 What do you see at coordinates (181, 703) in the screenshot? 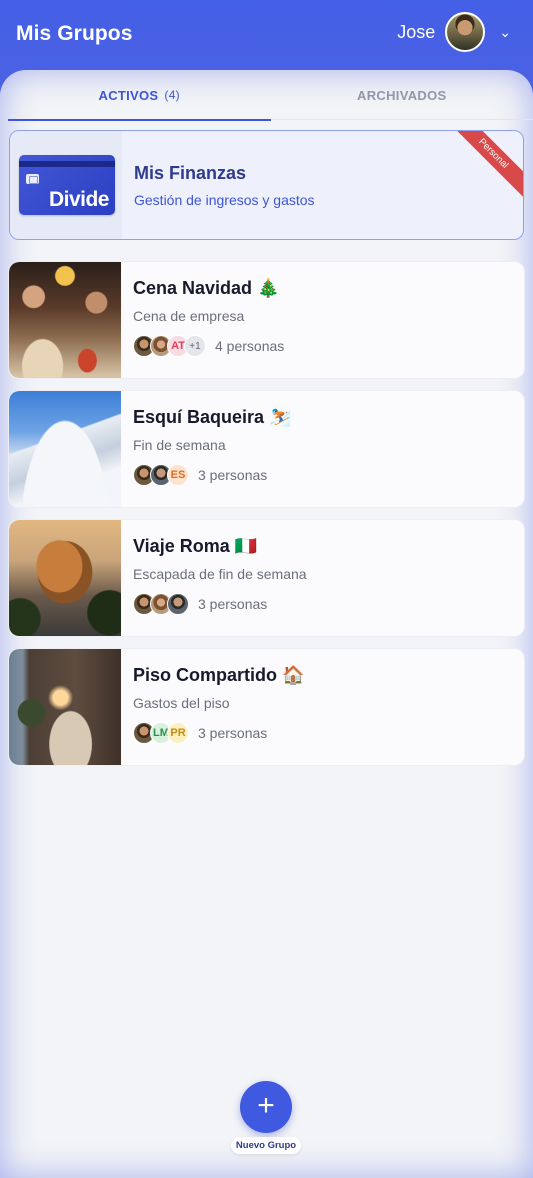
I see `group-subtitle: Gastos del piso` at bounding box center [181, 703].